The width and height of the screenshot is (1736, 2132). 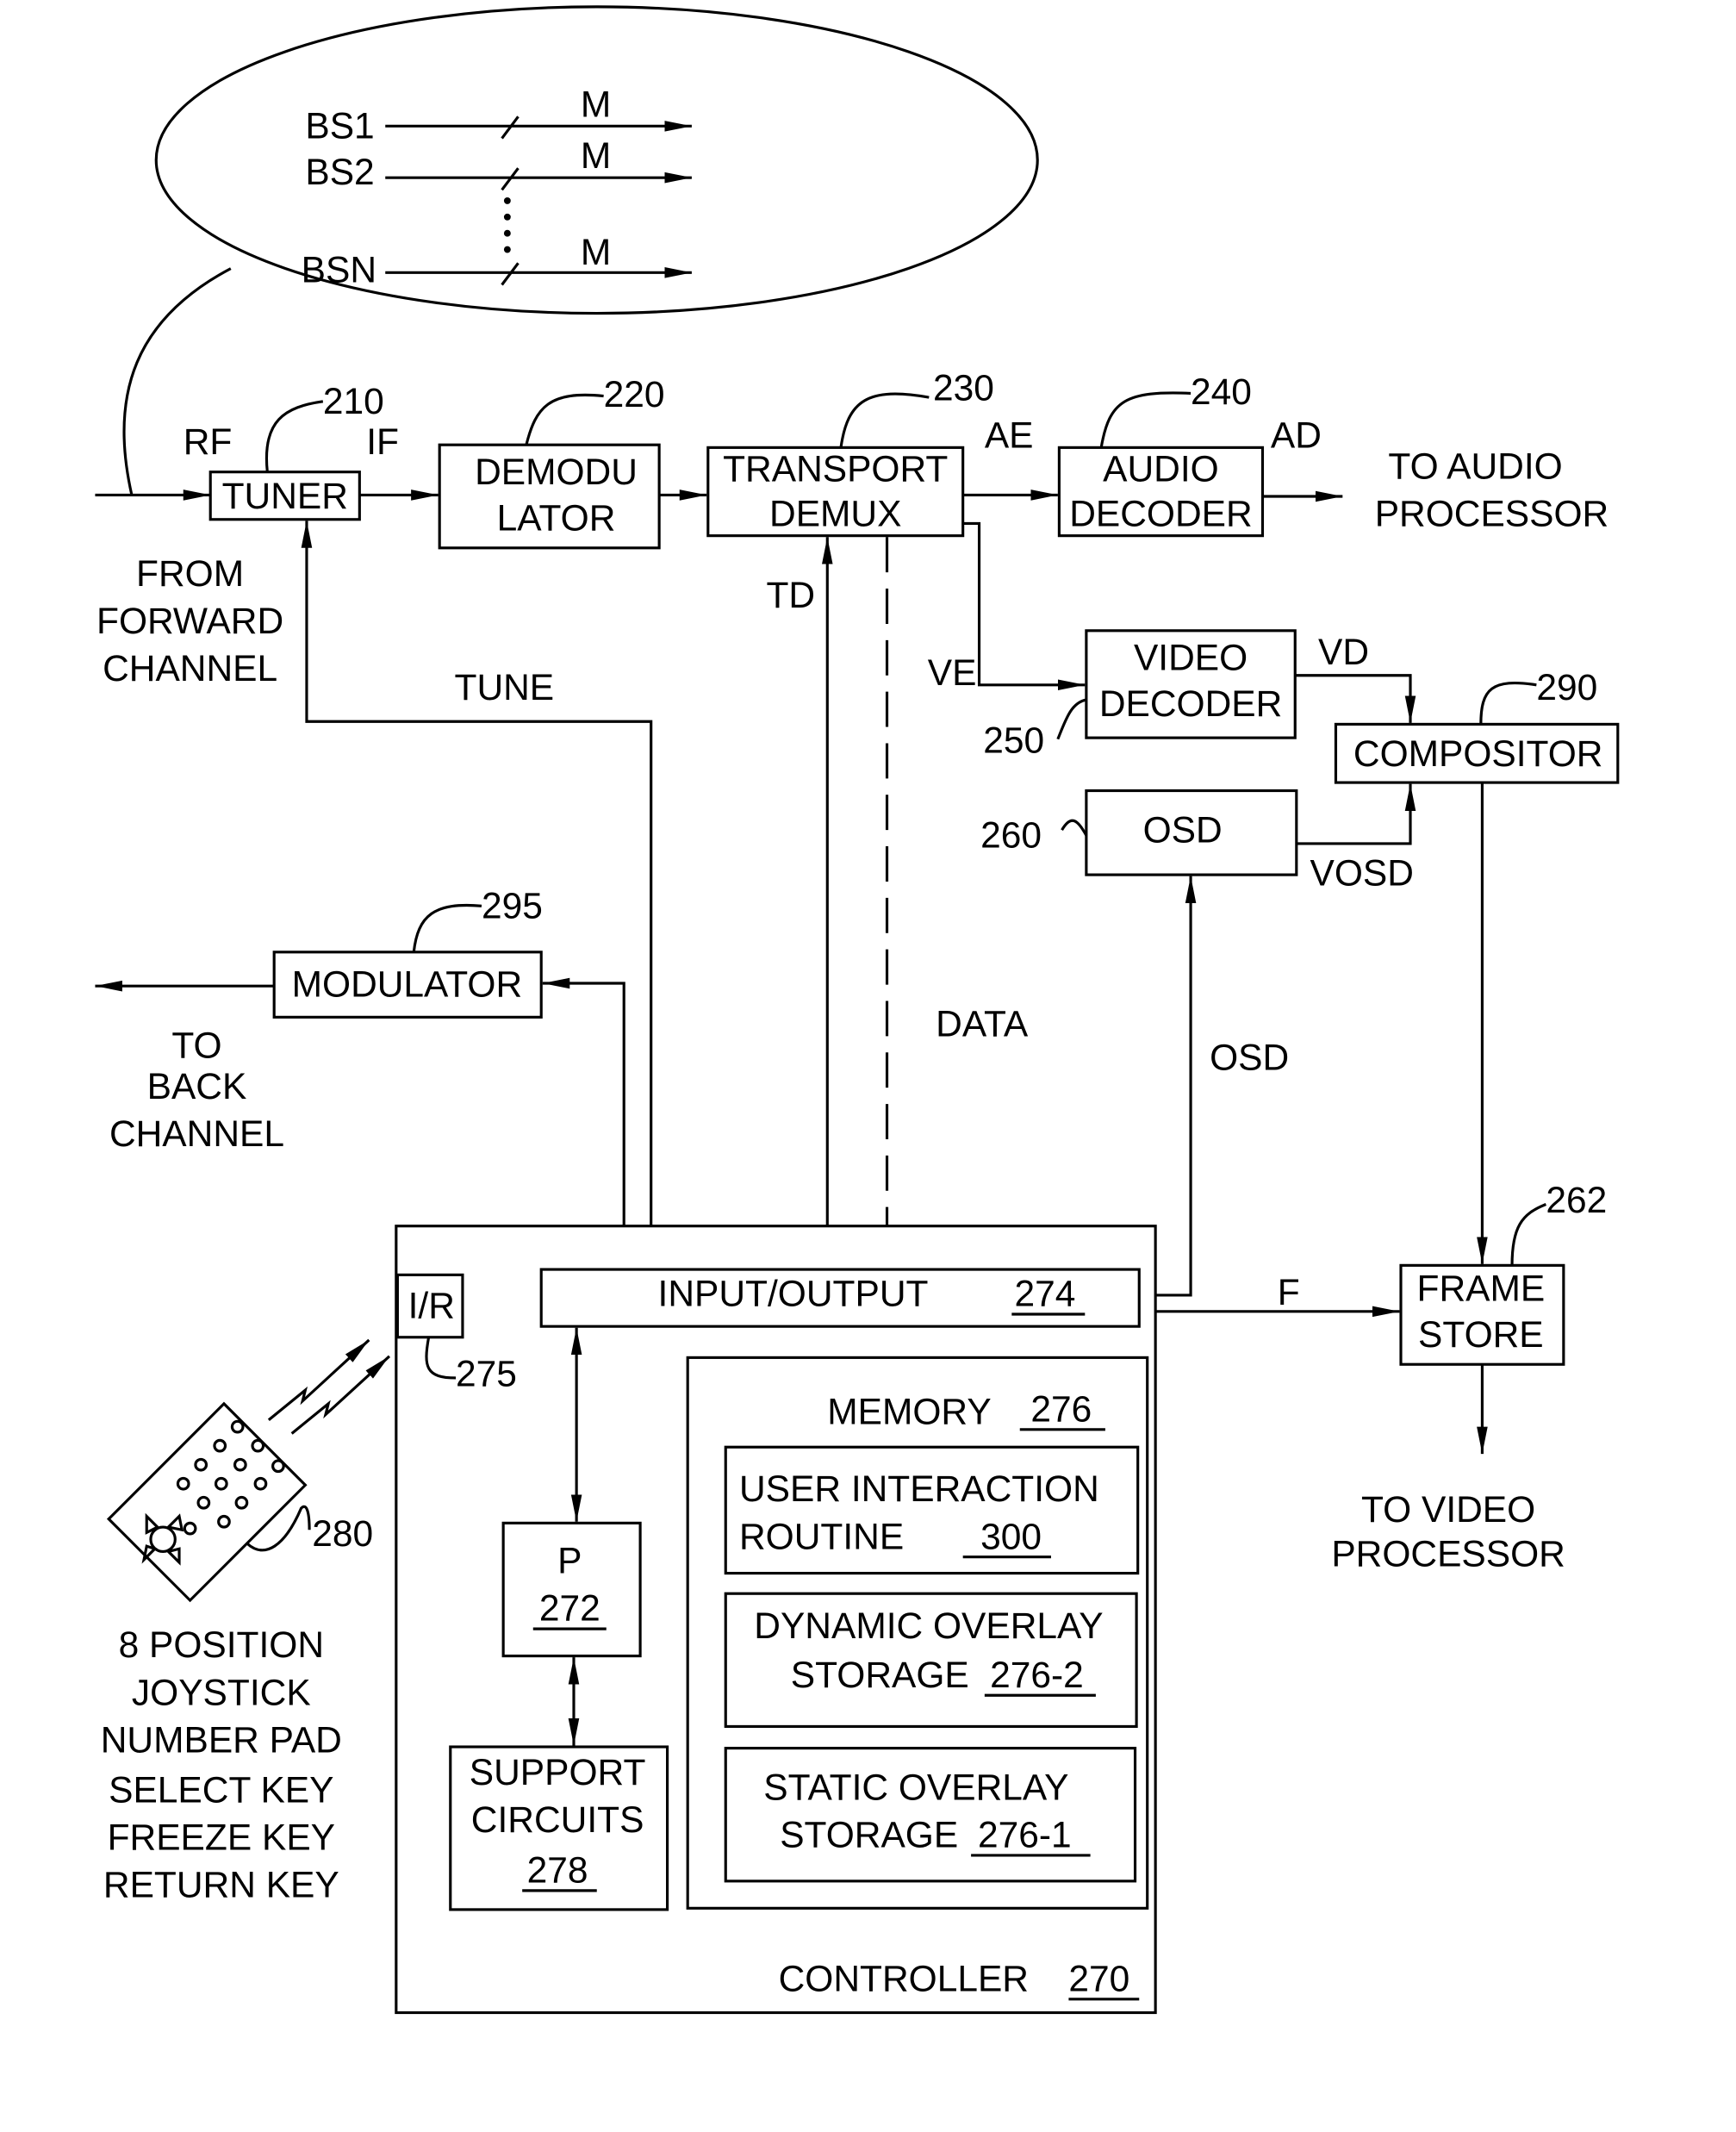 What do you see at coordinates (570, 1562) in the screenshot?
I see `svg-text: P` at bounding box center [570, 1562].